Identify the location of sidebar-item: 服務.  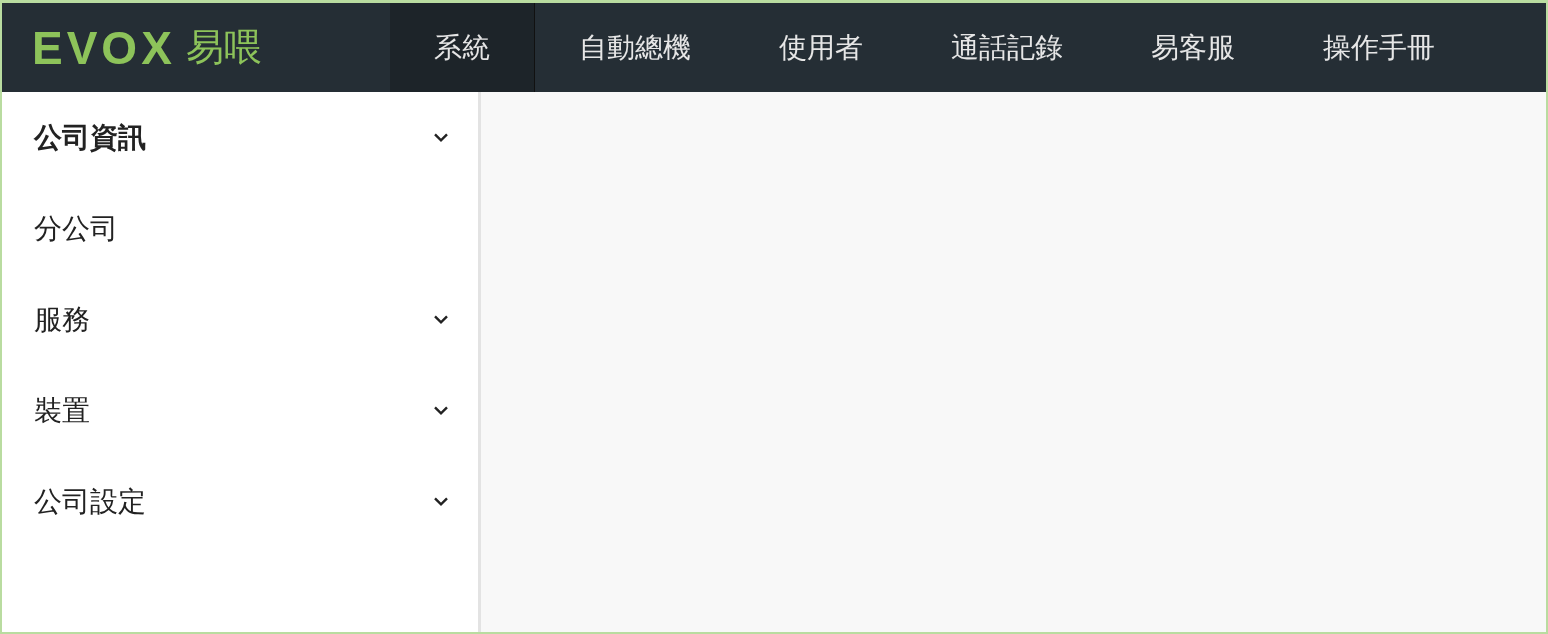
(240, 319).